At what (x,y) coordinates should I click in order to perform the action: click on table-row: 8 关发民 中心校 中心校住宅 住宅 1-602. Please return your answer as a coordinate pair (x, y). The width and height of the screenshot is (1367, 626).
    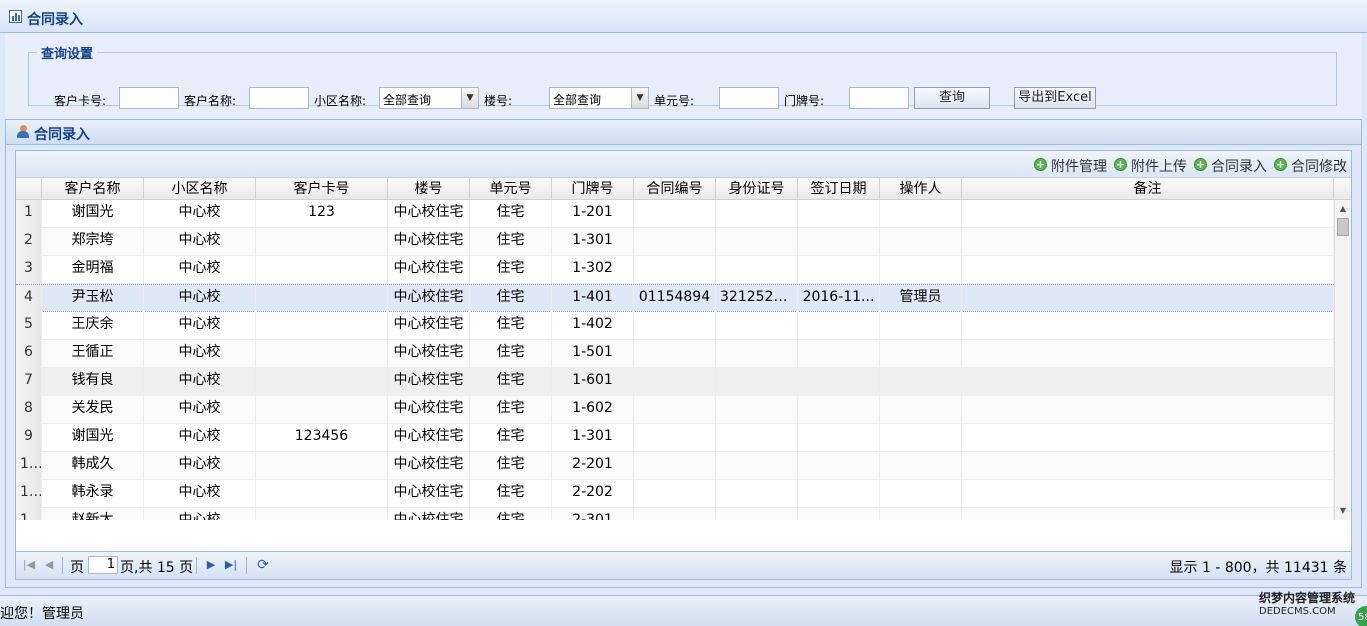
    Looking at the image, I should click on (675, 410).